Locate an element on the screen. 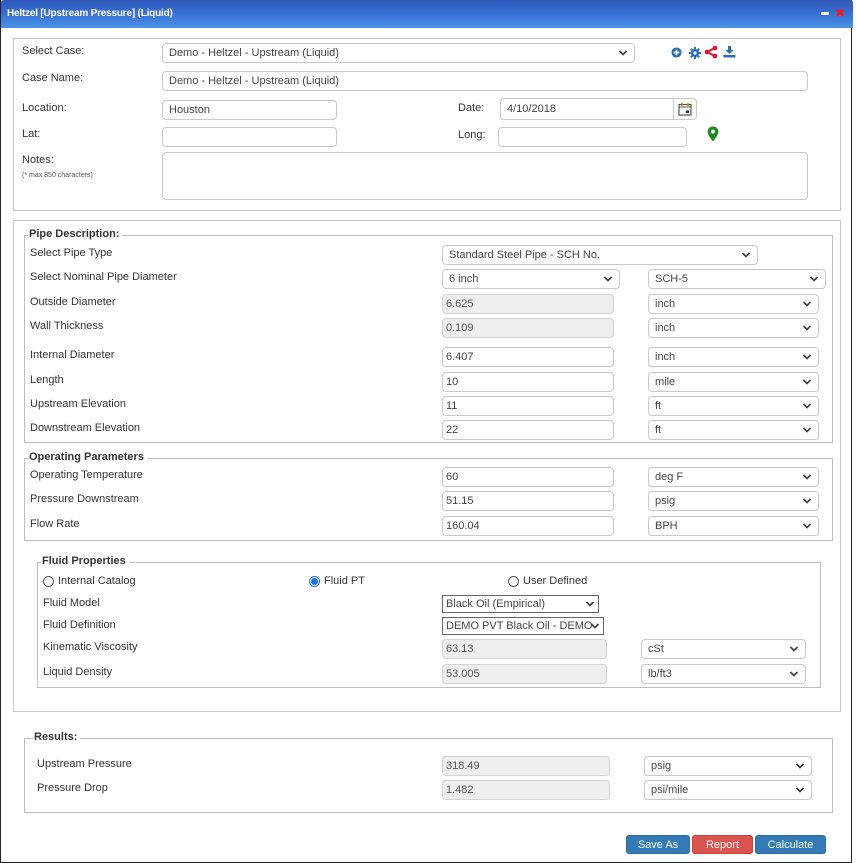  kinematic-viscosity-input: 63.13 is located at coordinates (524, 649).